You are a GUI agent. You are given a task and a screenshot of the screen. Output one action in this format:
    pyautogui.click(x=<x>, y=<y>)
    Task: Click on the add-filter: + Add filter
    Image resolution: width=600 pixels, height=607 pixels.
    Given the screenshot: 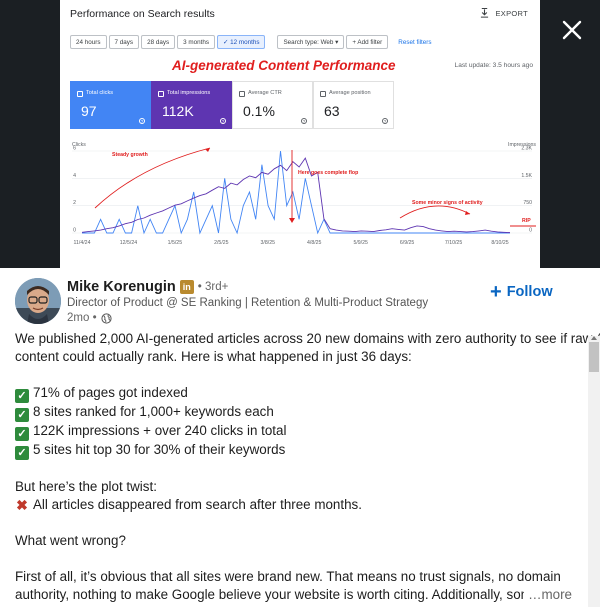 What is the action you would take?
    pyautogui.click(x=367, y=42)
    